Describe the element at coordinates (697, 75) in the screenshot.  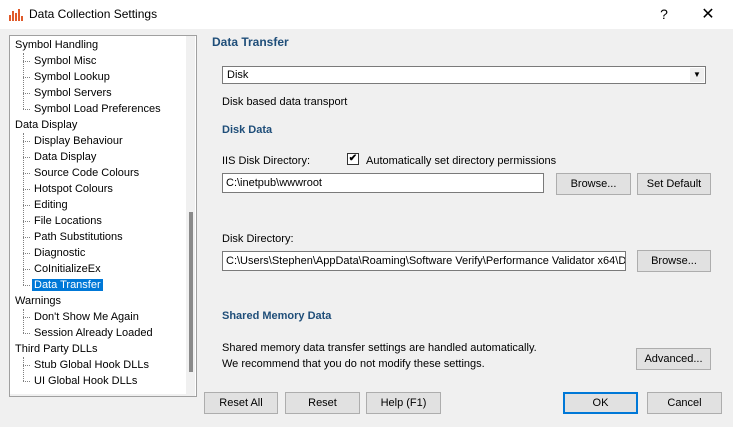
I see `chevron-down-icon: ▼` at that location.